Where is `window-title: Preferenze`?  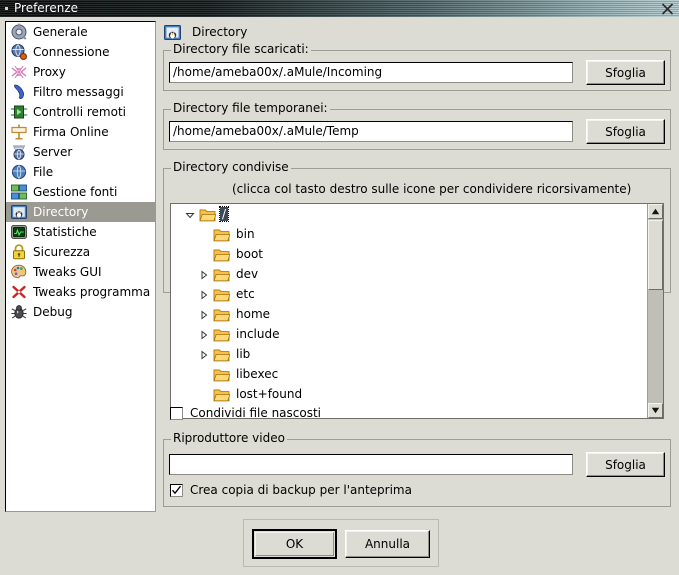
window-title: Preferenze is located at coordinates (46, 8).